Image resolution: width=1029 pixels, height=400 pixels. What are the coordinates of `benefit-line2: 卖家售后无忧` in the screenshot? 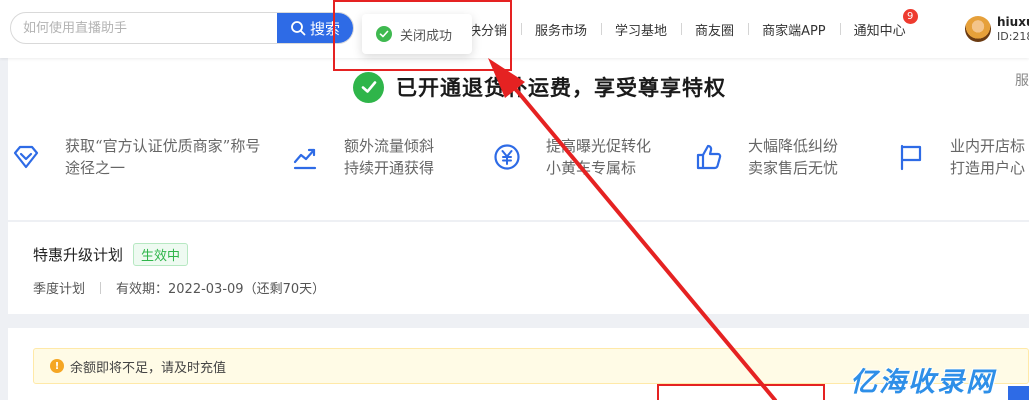 It's located at (793, 168).